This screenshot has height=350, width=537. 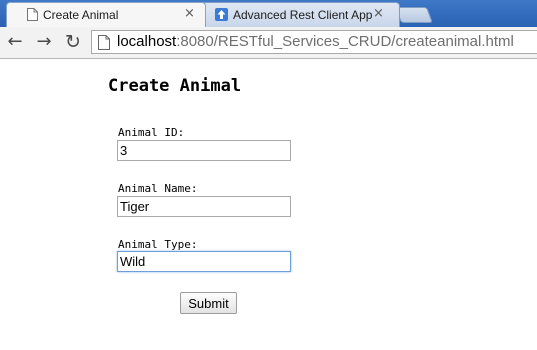 What do you see at coordinates (204, 206) in the screenshot?
I see `animal-name-input` at bounding box center [204, 206].